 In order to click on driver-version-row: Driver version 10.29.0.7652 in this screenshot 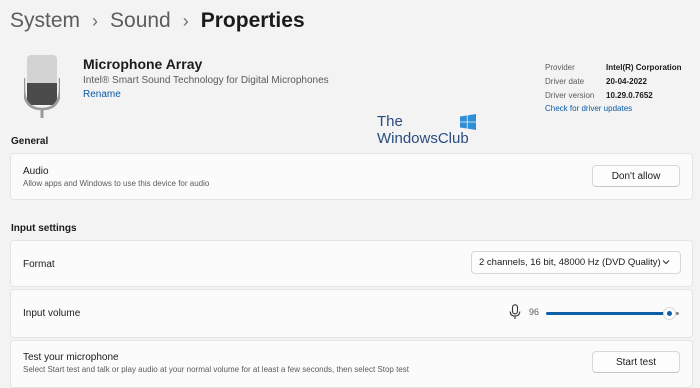, I will do `click(620, 95)`.